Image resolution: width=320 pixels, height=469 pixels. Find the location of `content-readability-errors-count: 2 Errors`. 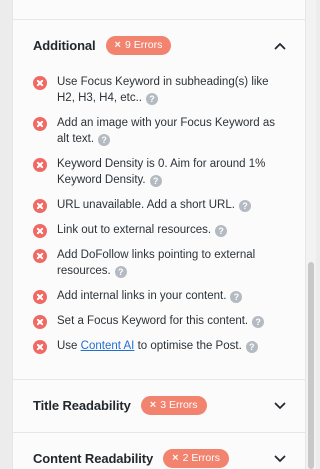

content-readability-errors-count: 2 Errors is located at coordinates (201, 458).